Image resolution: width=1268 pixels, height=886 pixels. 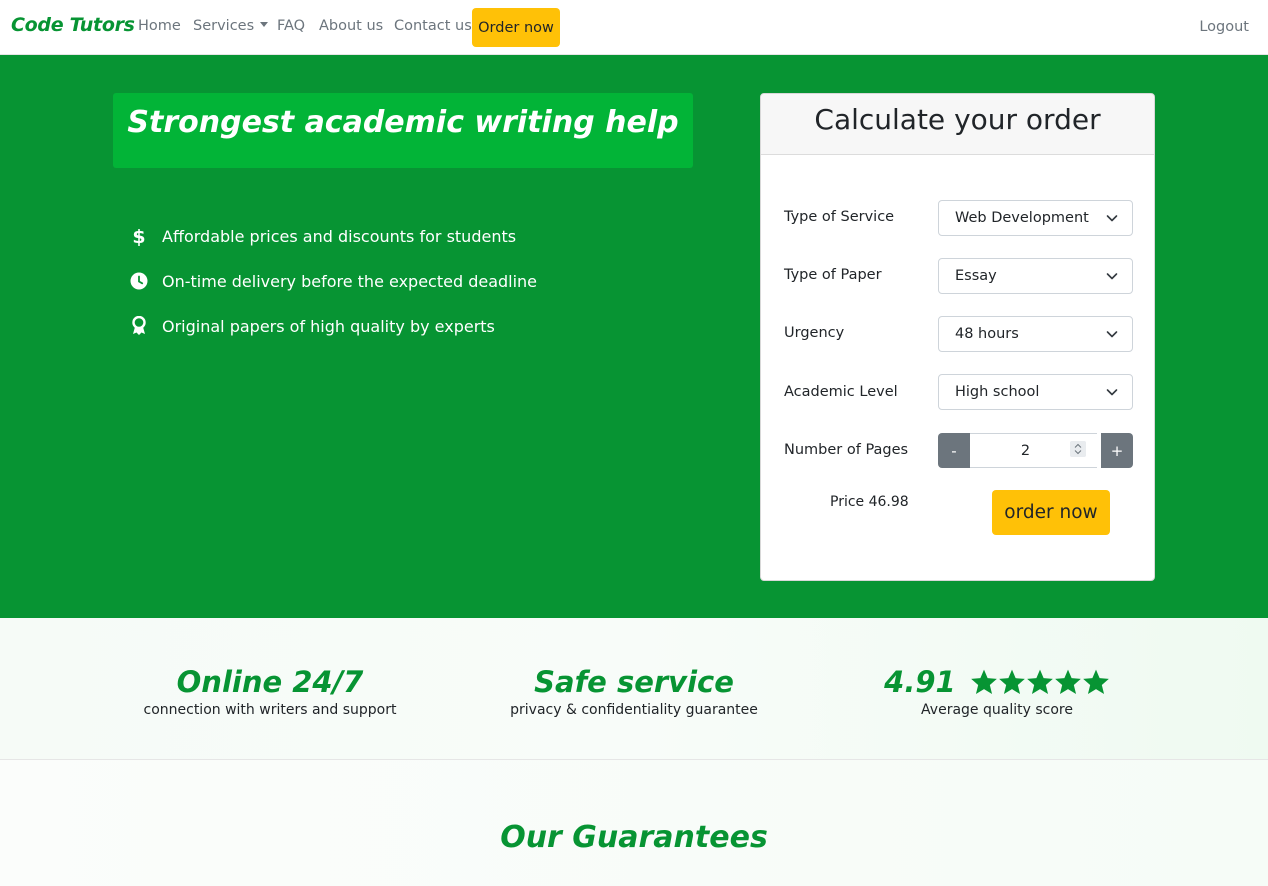 What do you see at coordinates (159, 26) in the screenshot?
I see `nav-home: Home` at bounding box center [159, 26].